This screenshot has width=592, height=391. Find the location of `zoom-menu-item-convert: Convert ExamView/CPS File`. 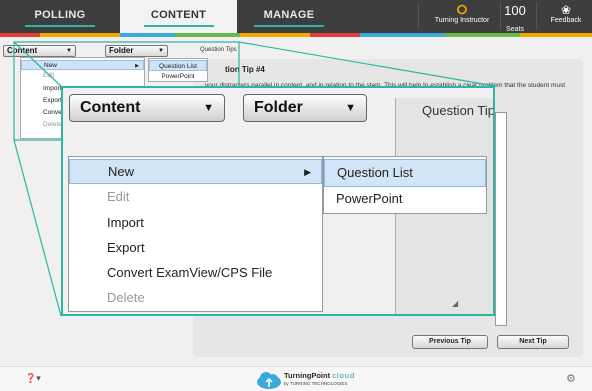

zoom-menu-item-convert: Convert ExamView/CPS File is located at coordinates (195, 273).